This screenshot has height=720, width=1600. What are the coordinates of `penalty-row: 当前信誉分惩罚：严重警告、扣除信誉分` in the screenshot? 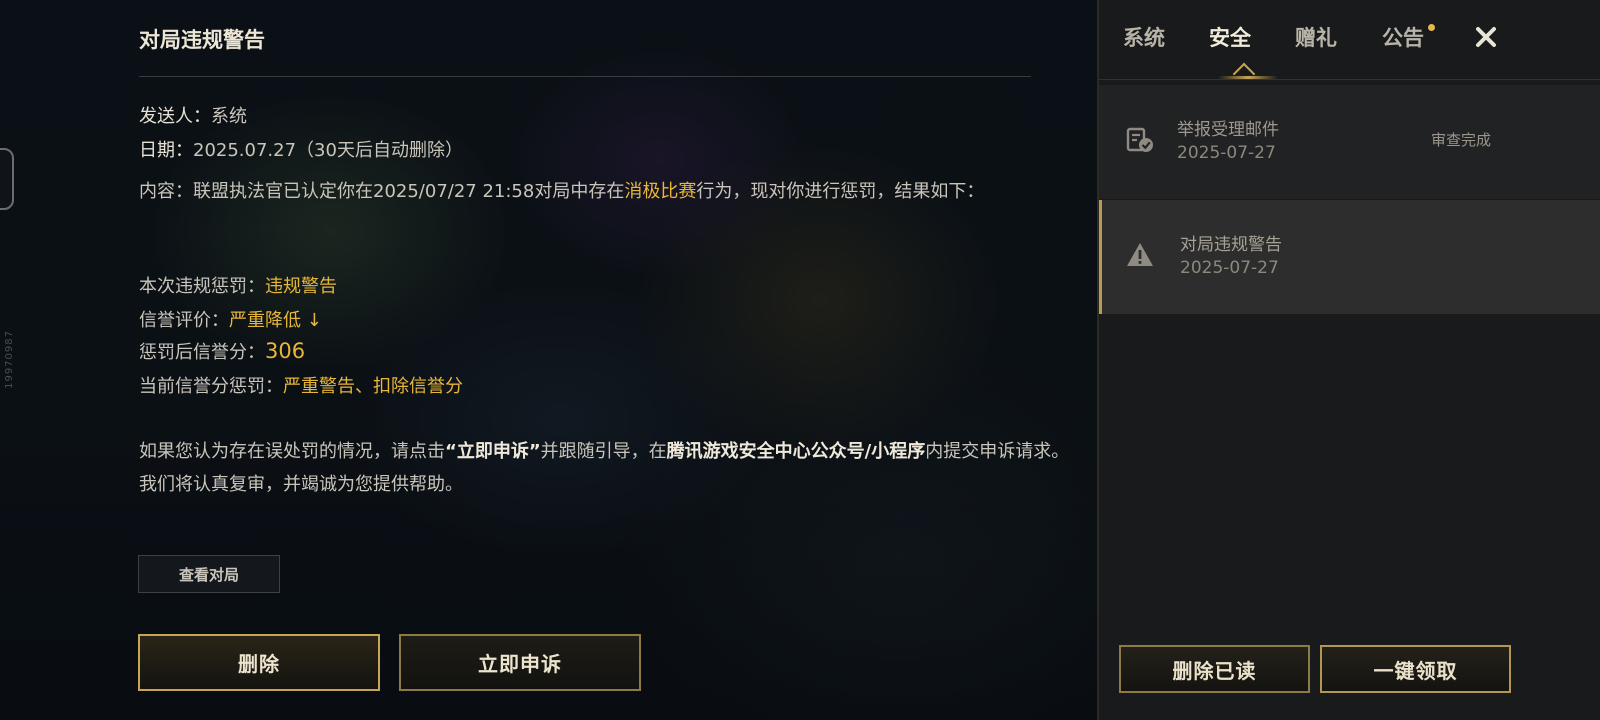 It's located at (301, 385).